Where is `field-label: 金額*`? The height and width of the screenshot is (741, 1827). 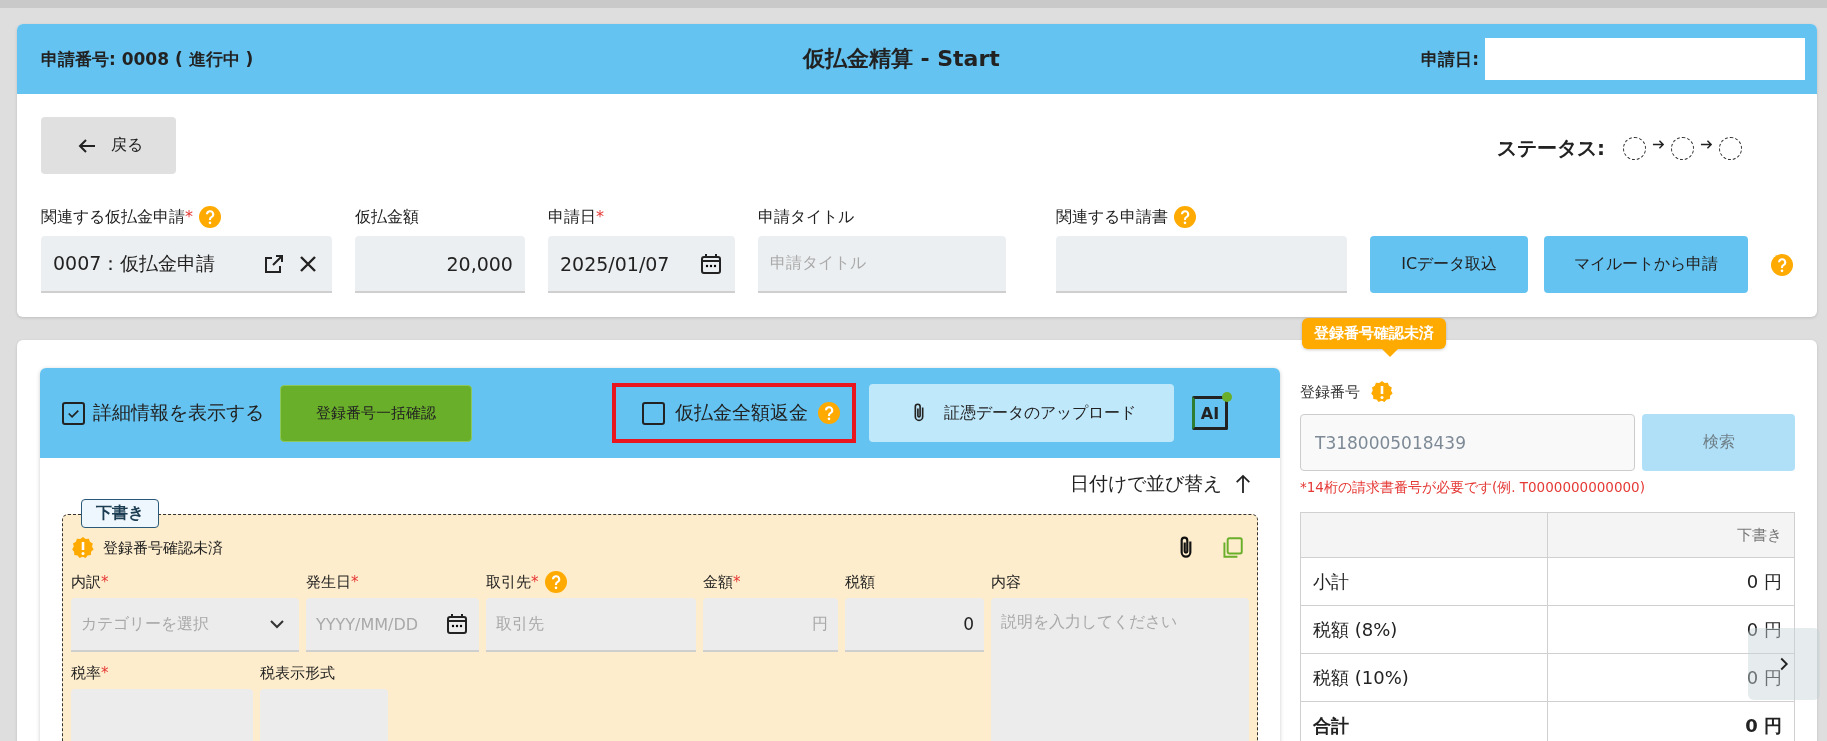 field-label: 金額* is located at coordinates (722, 582).